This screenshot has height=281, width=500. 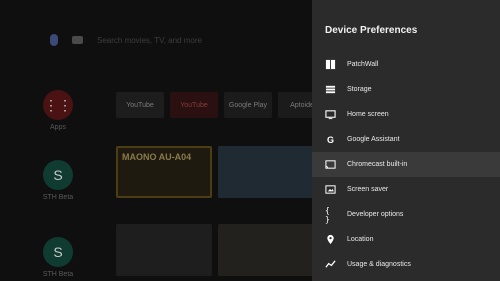 I want to click on menu-item-google-assistant: G Google Assistant, so click(x=406, y=139).